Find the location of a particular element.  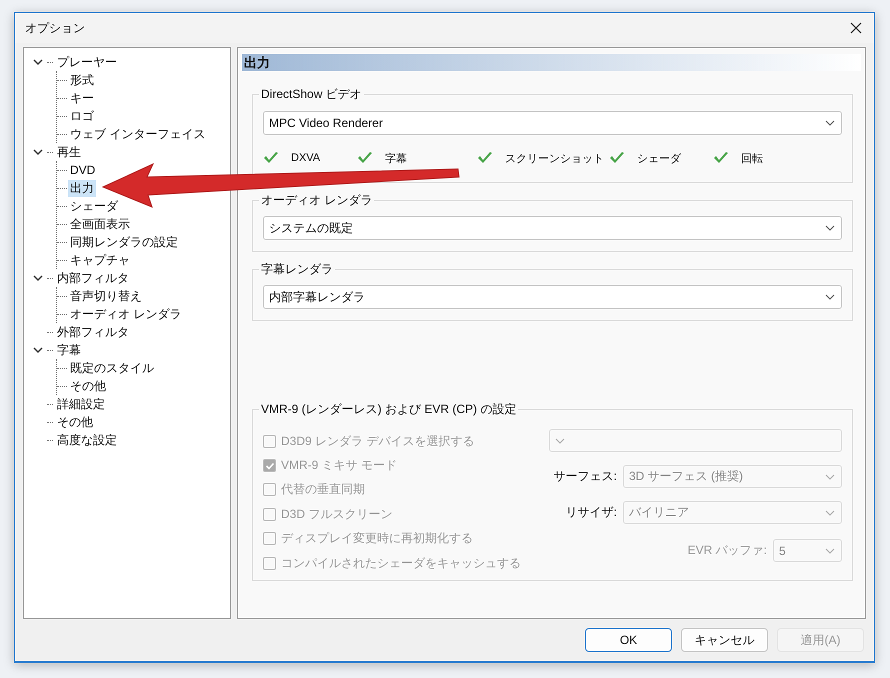

tree-item: プレーヤー is located at coordinates (87, 62).